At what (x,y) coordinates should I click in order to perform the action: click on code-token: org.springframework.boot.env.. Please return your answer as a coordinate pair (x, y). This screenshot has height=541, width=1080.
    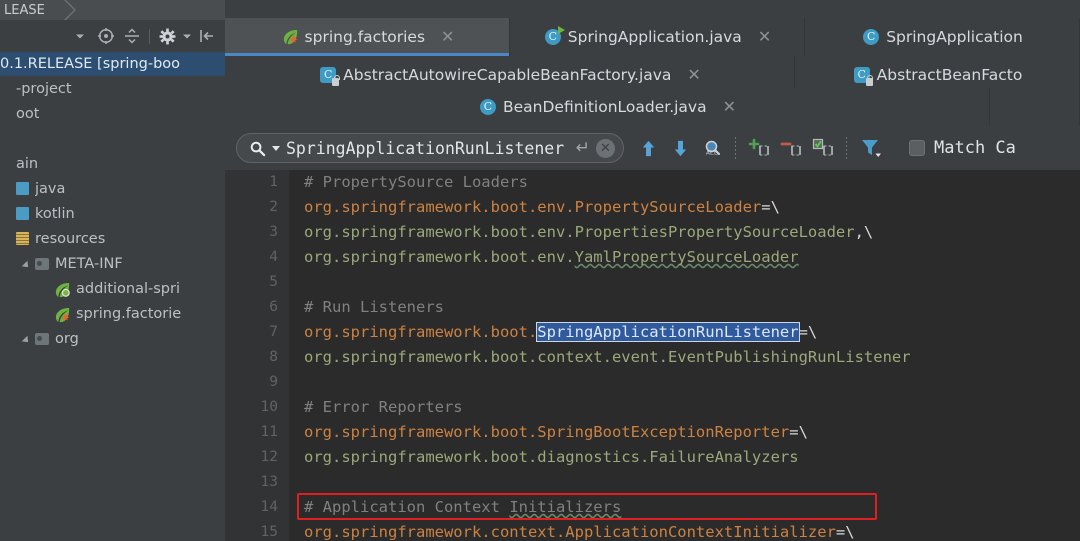
    Looking at the image, I should click on (439, 257).